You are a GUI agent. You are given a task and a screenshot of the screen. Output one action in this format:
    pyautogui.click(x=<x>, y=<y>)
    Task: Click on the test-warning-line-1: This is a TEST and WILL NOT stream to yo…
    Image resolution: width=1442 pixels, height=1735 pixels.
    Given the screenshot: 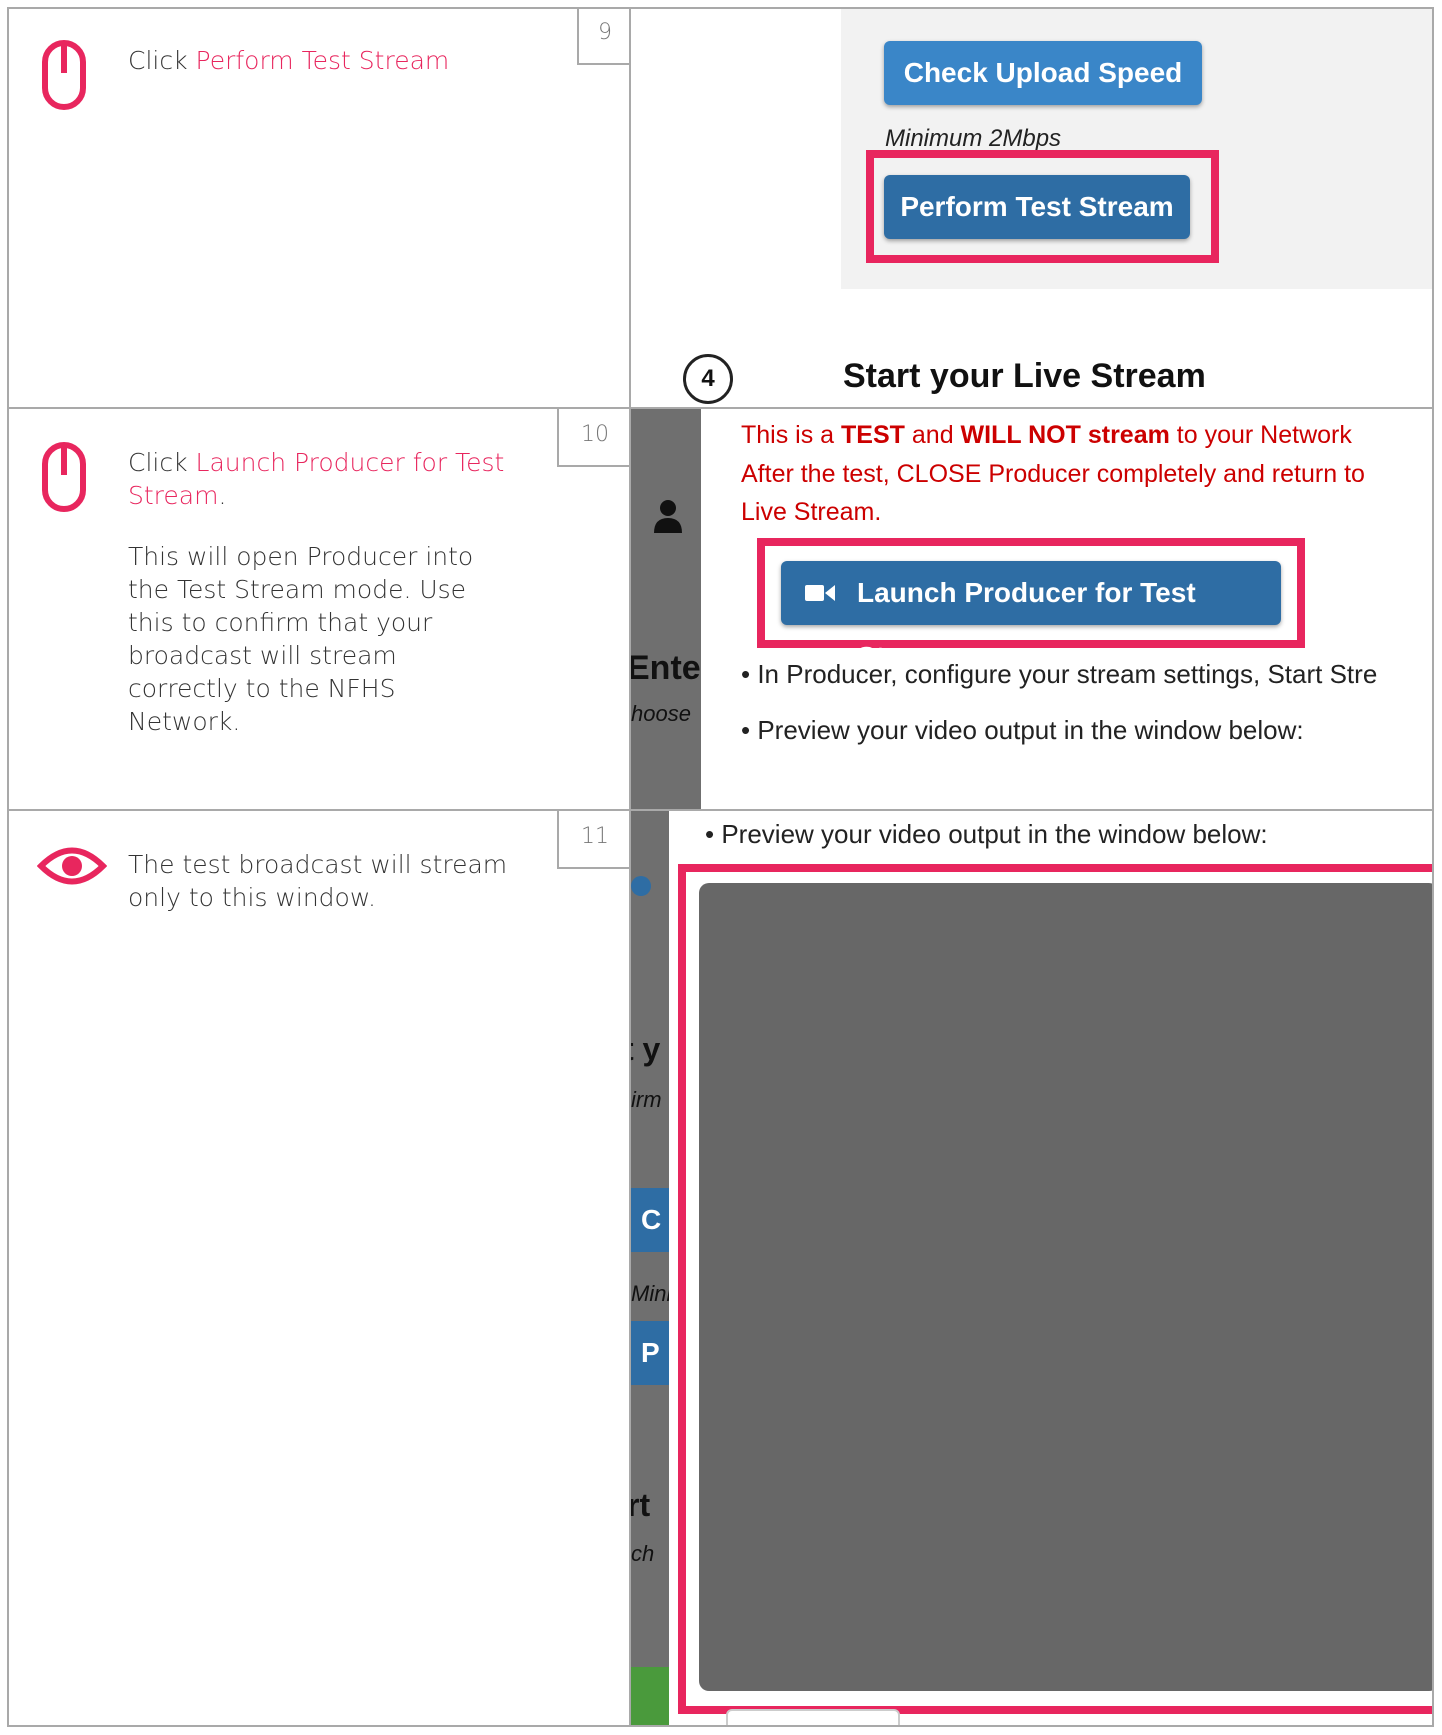 What is the action you would take?
    pyautogui.click(x=1046, y=435)
    